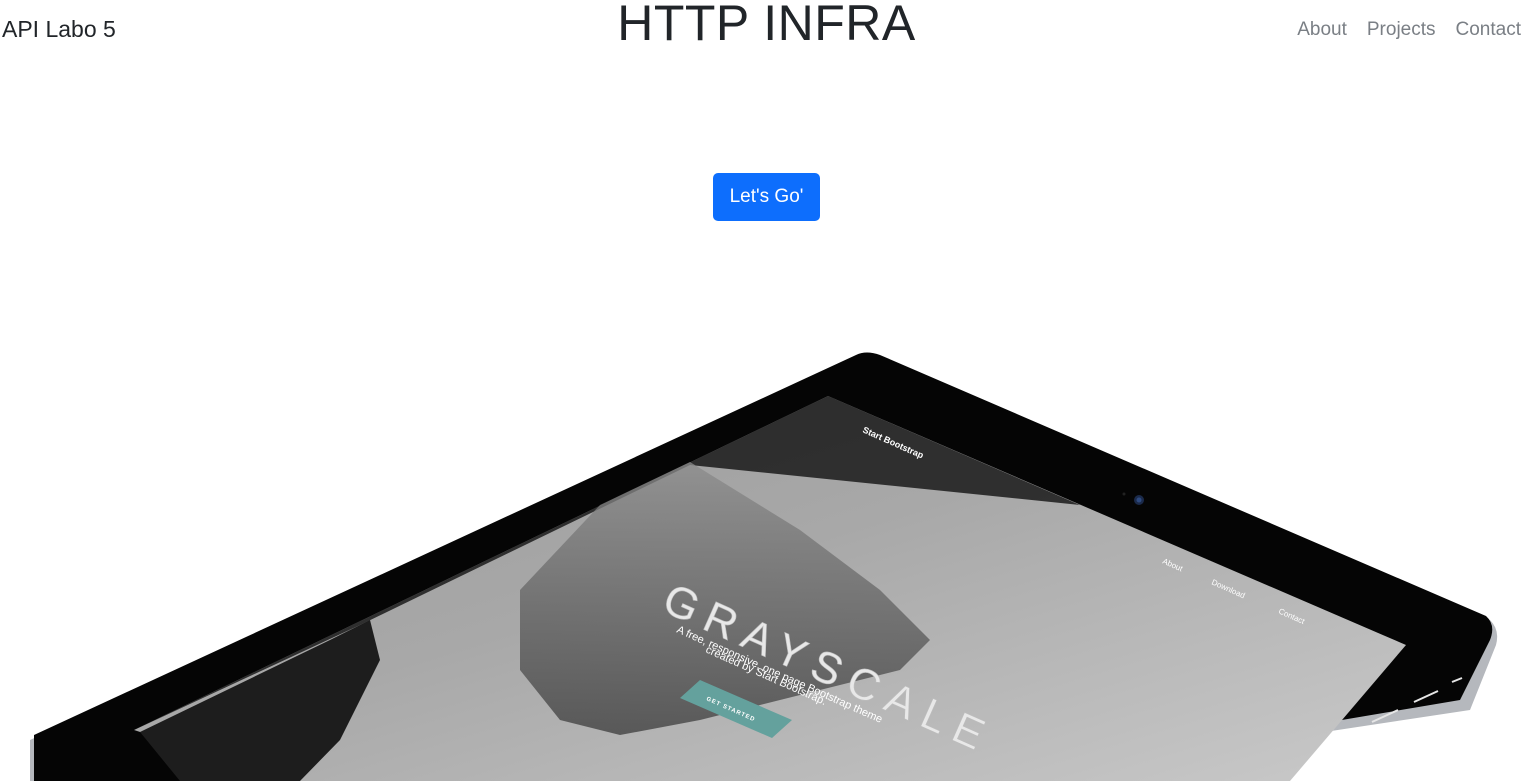  I want to click on main-nav: About Projects Contact, so click(1409, 30).